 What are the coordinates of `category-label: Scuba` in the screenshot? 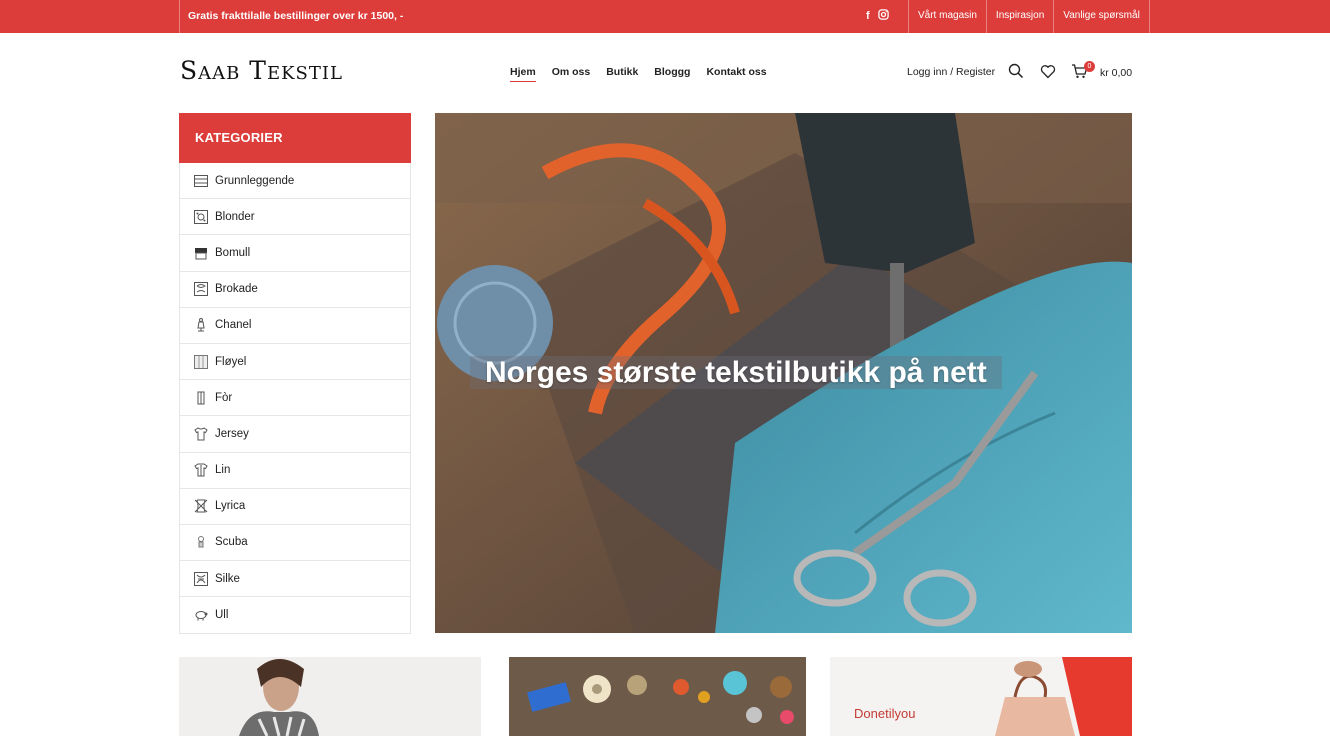 It's located at (231, 542).